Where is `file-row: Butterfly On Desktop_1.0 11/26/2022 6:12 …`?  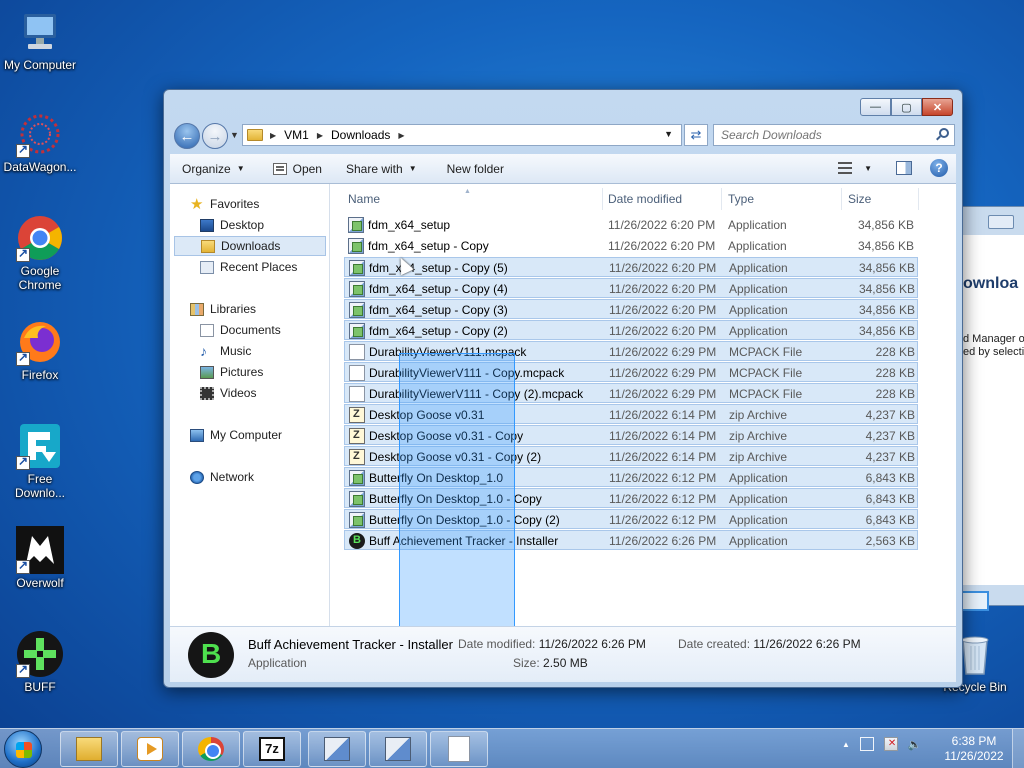 file-row: Butterfly On Desktop_1.0 11/26/2022 6:12 … is located at coordinates (631, 477).